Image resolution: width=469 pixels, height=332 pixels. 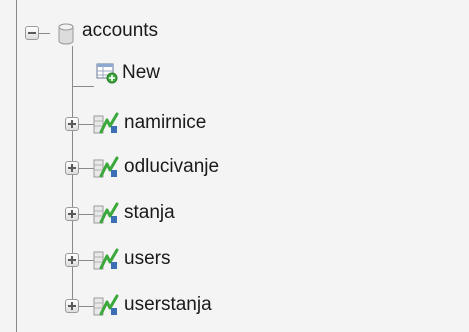 What do you see at coordinates (32, 33) in the screenshot?
I see `collapse-toggle` at bounding box center [32, 33].